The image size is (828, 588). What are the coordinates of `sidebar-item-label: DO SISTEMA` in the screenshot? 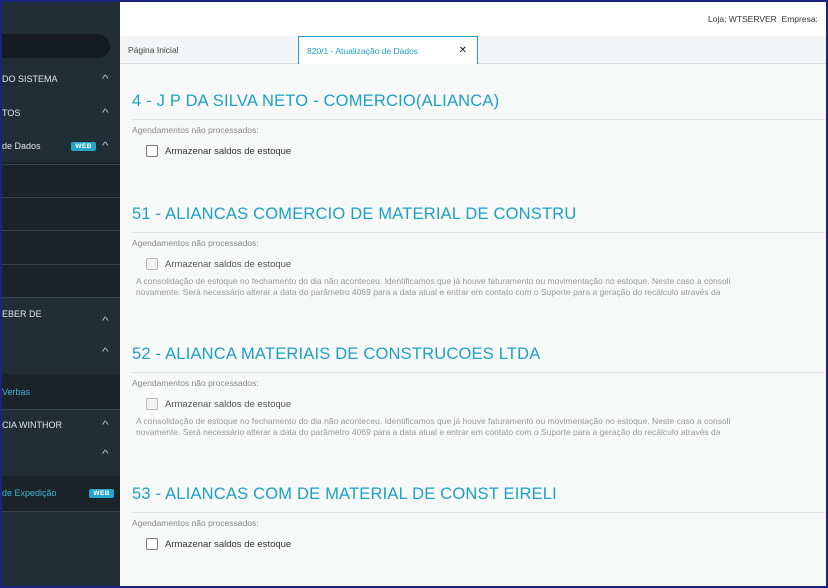 It's located at (30, 79).